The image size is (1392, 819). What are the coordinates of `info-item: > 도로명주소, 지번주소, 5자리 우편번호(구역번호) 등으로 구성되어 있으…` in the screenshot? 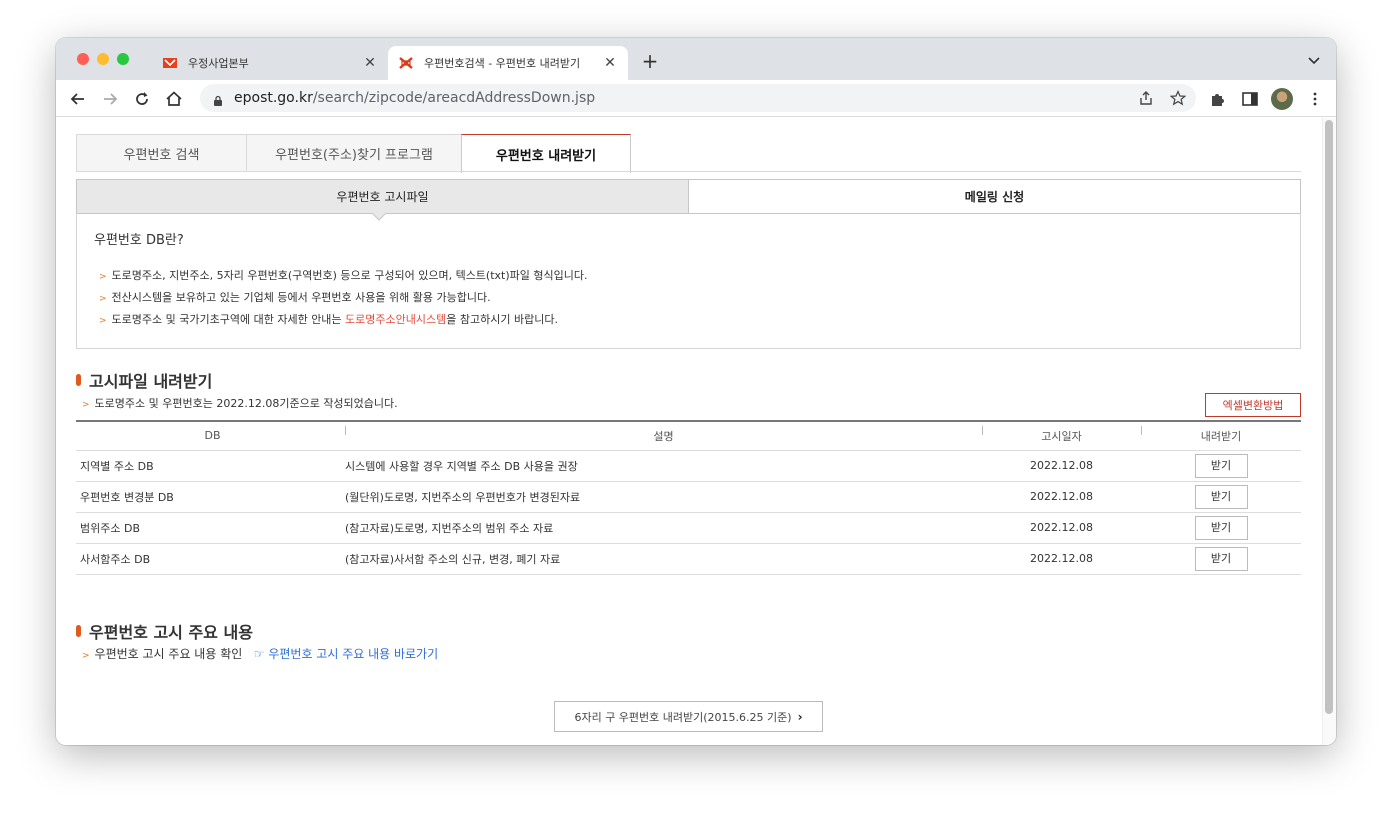 It's located at (343, 275).